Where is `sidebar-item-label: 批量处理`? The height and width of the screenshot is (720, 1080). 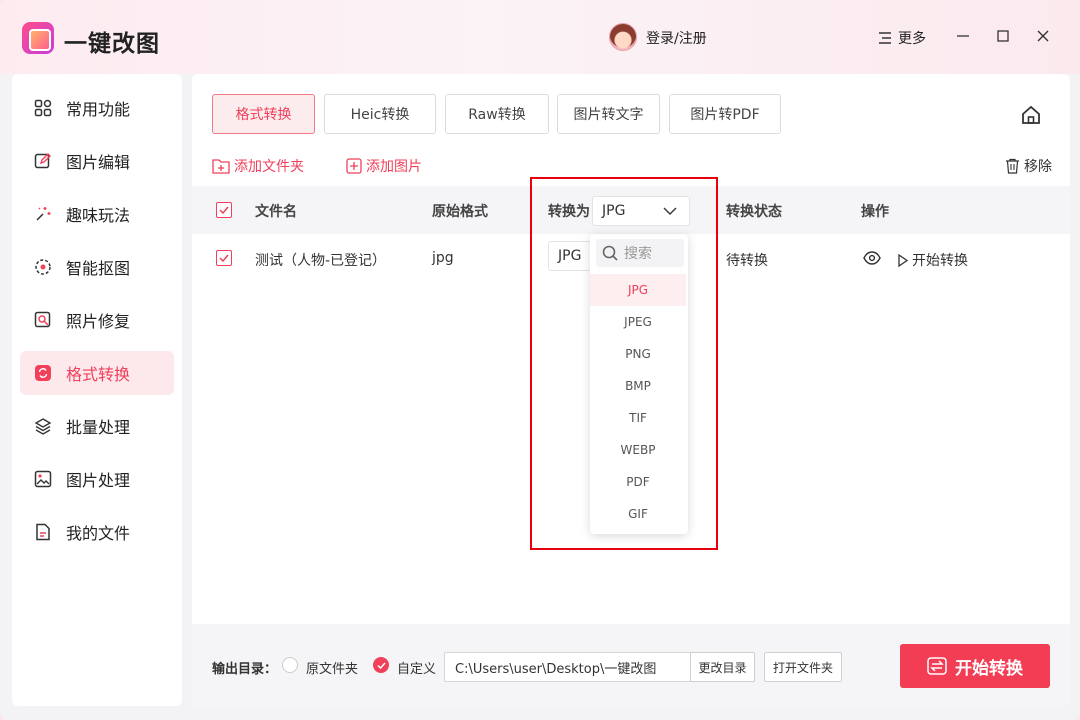
sidebar-item-label: 批量处理 is located at coordinates (98, 427).